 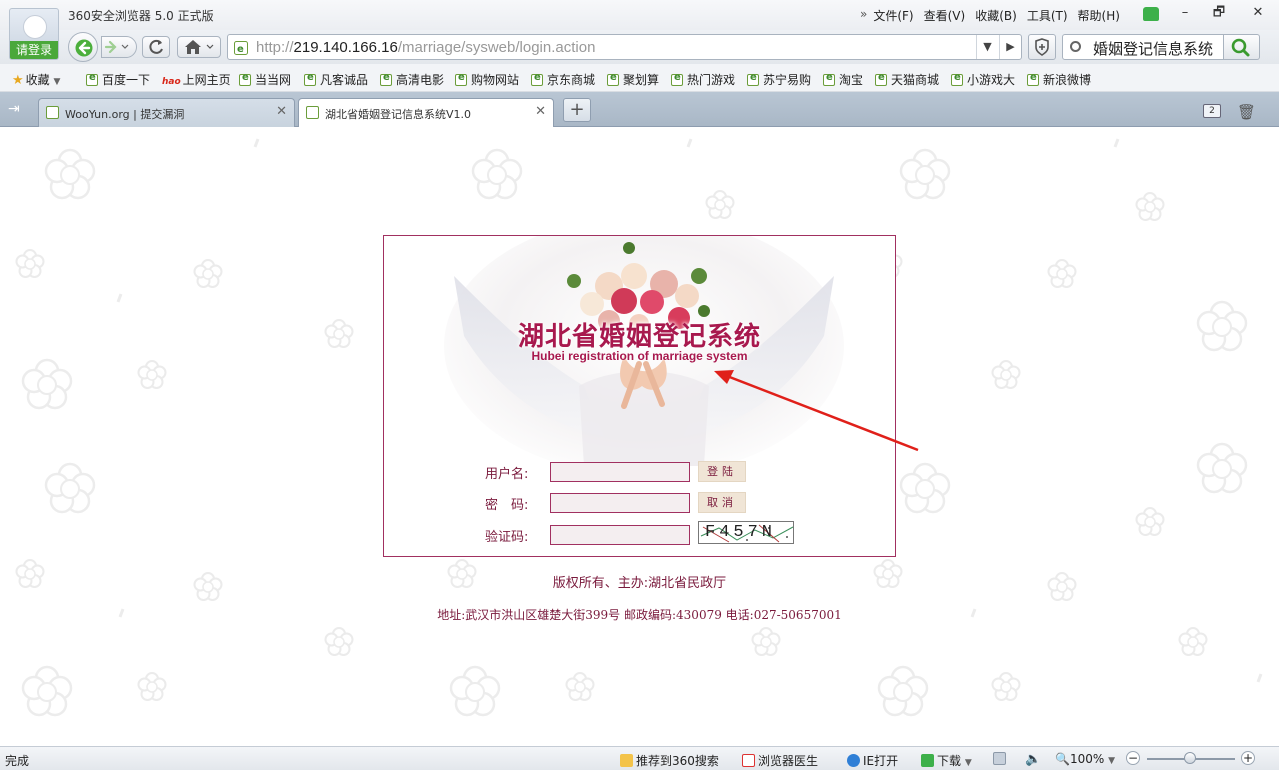 What do you see at coordinates (843, 79) in the screenshot?
I see `bookmark-item: 淘宝` at bounding box center [843, 79].